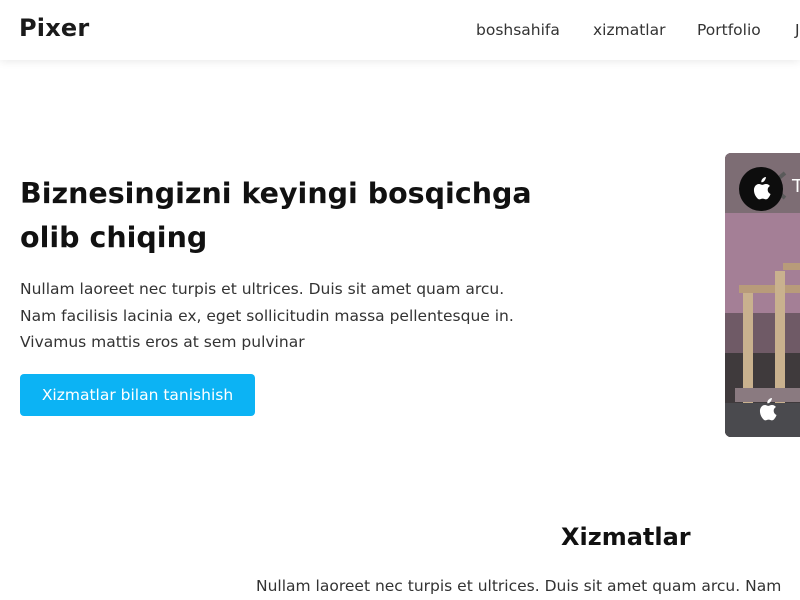 The image size is (800, 600). What do you see at coordinates (137, 395) in the screenshot?
I see `services-cta-button: Xizmatlar bilan tanishish` at bounding box center [137, 395].